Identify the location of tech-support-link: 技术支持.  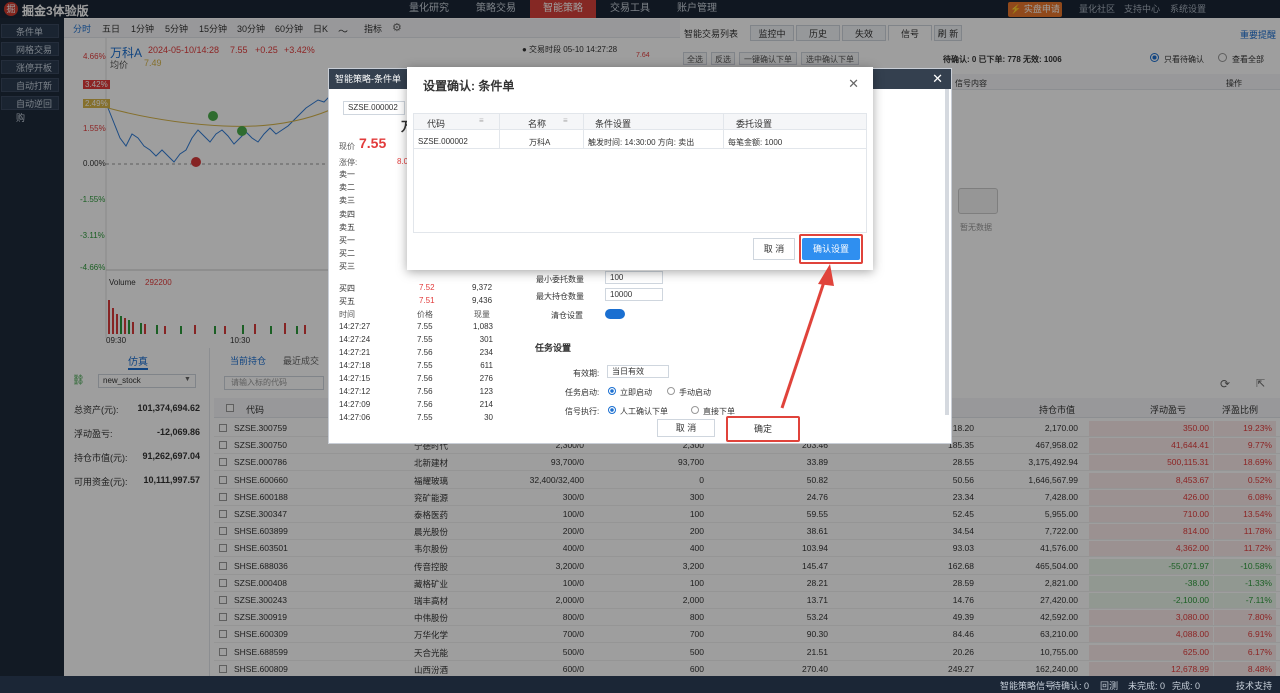
(1254, 685).